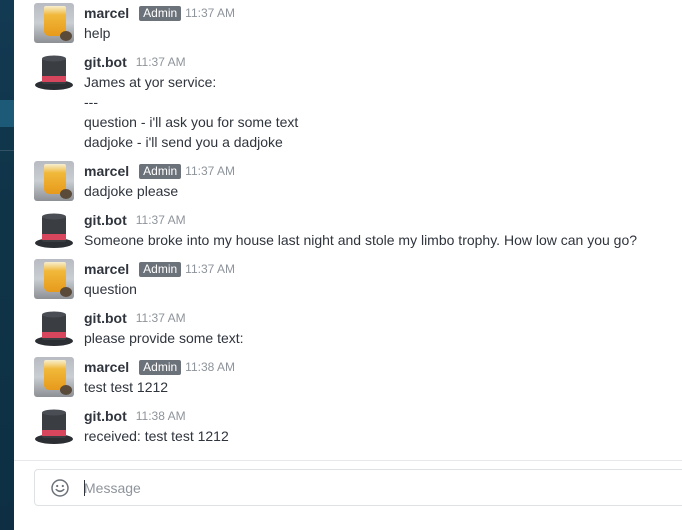 The height and width of the screenshot is (530, 682). What do you see at coordinates (126, 387) in the screenshot?
I see `message-text: test test 1212` at bounding box center [126, 387].